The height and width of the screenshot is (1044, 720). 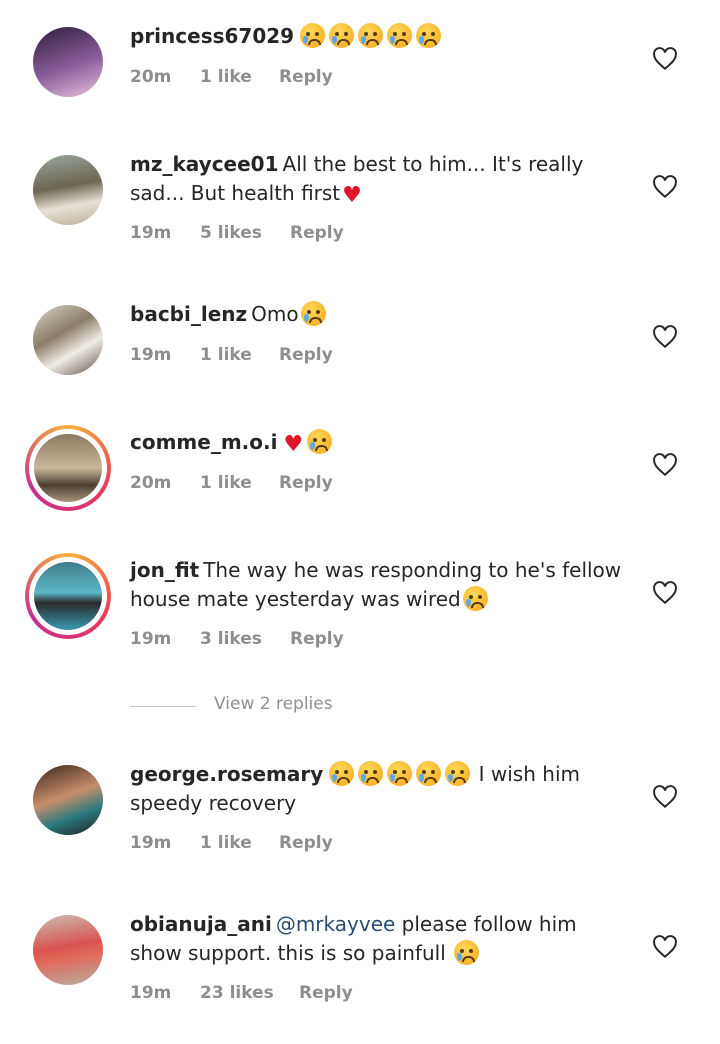 What do you see at coordinates (201, 924) in the screenshot?
I see `comment-username: obianuja_ani` at bounding box center [201, 924].